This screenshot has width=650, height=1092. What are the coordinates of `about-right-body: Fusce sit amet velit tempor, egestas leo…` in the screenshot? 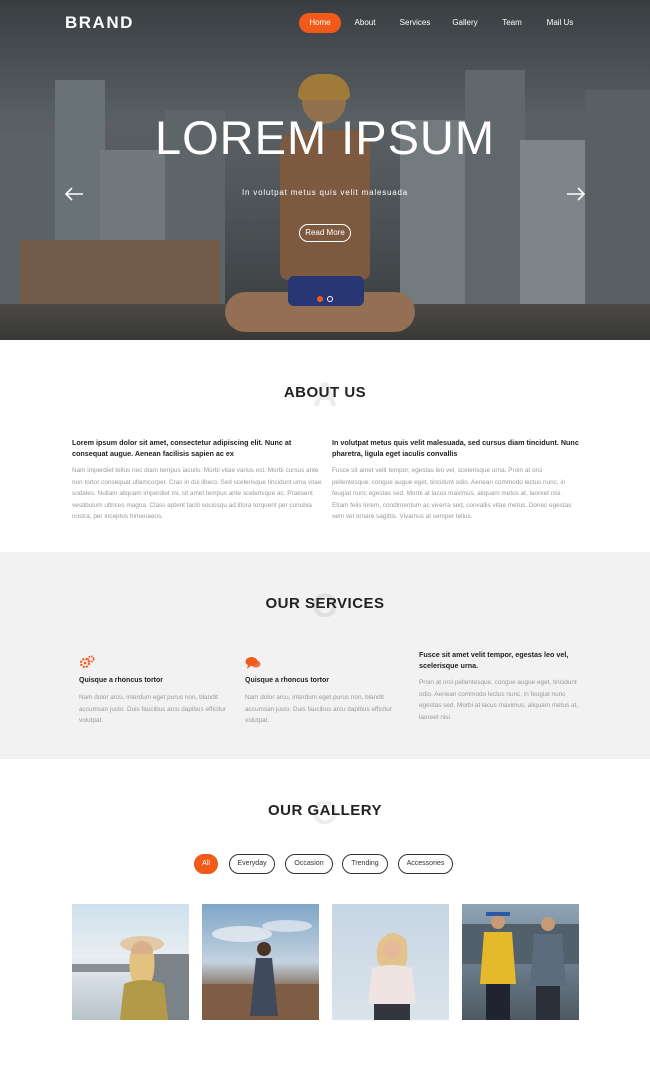 It's located at (452, 493).